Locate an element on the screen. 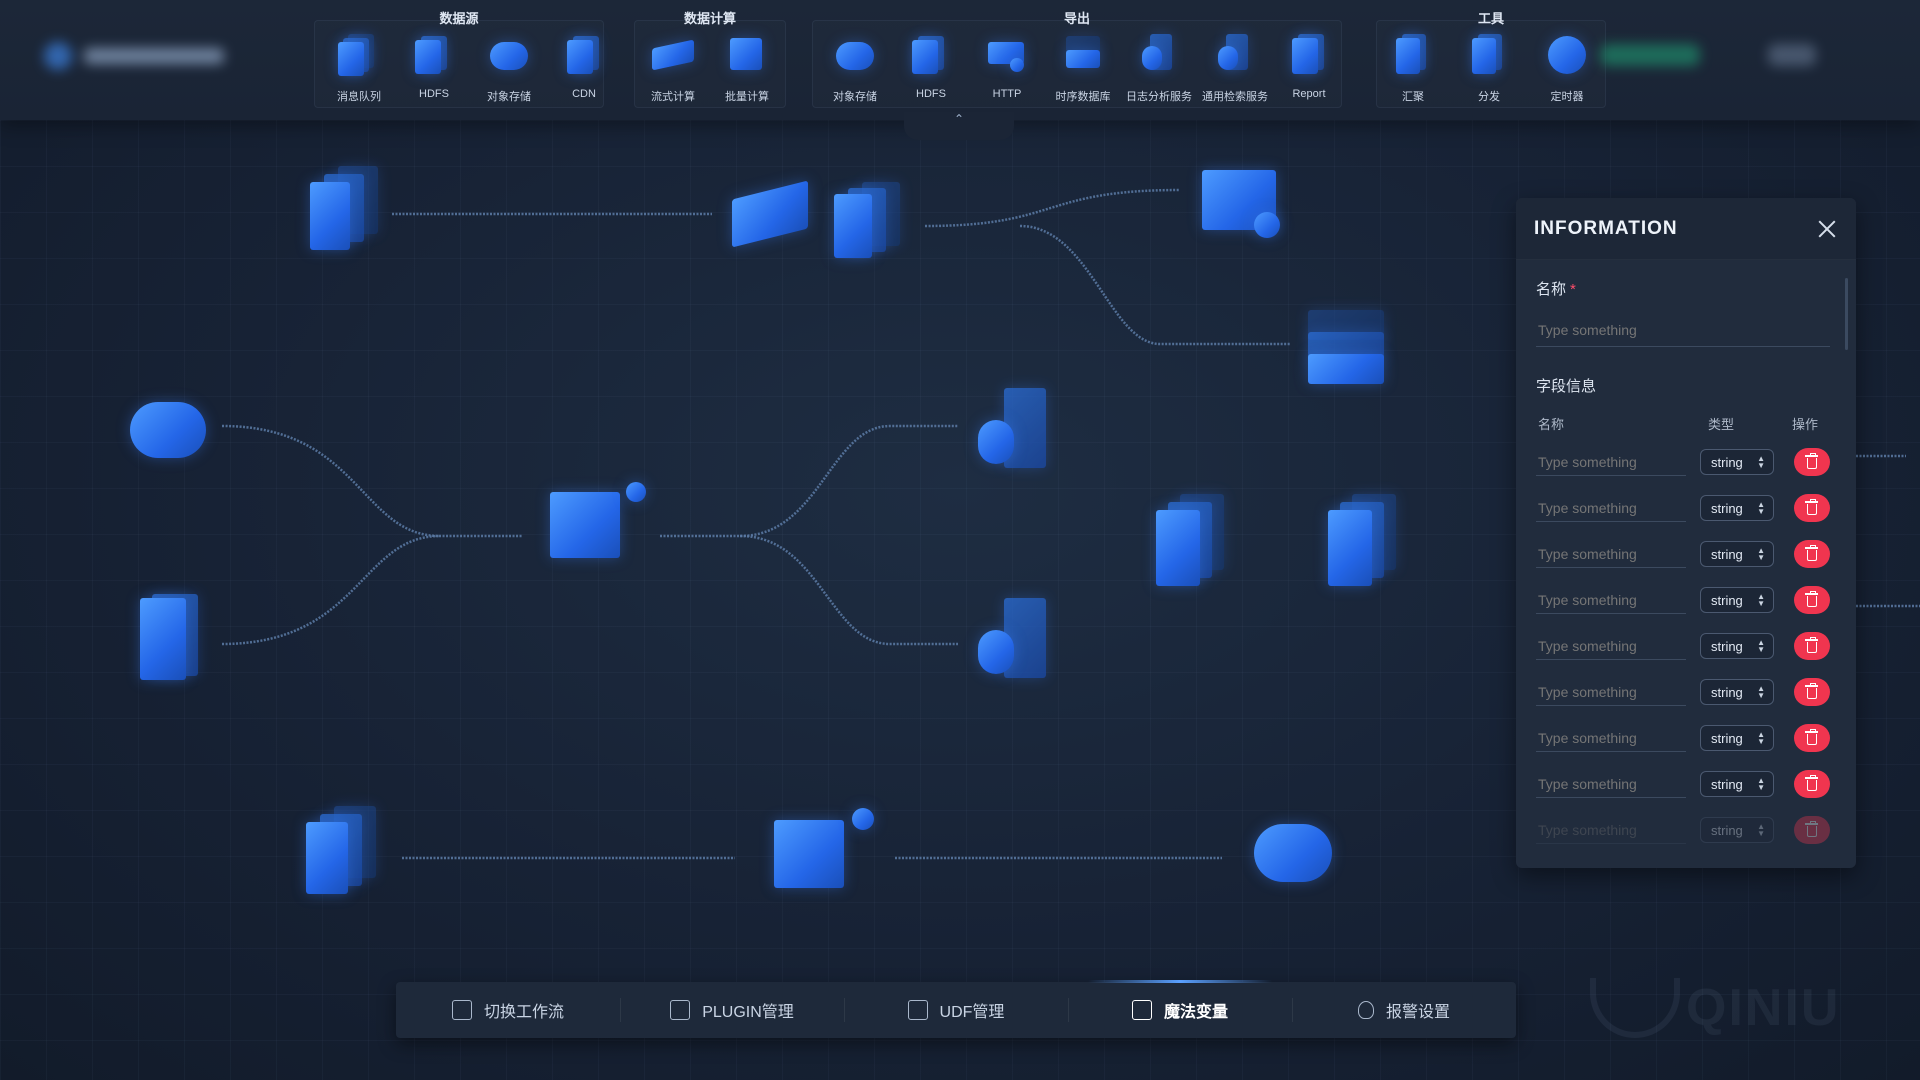 The height and width of the screenshot is (1080, 1920). tool-export-tsdb: 时序数据库 is located at coordinates (1083, 68).